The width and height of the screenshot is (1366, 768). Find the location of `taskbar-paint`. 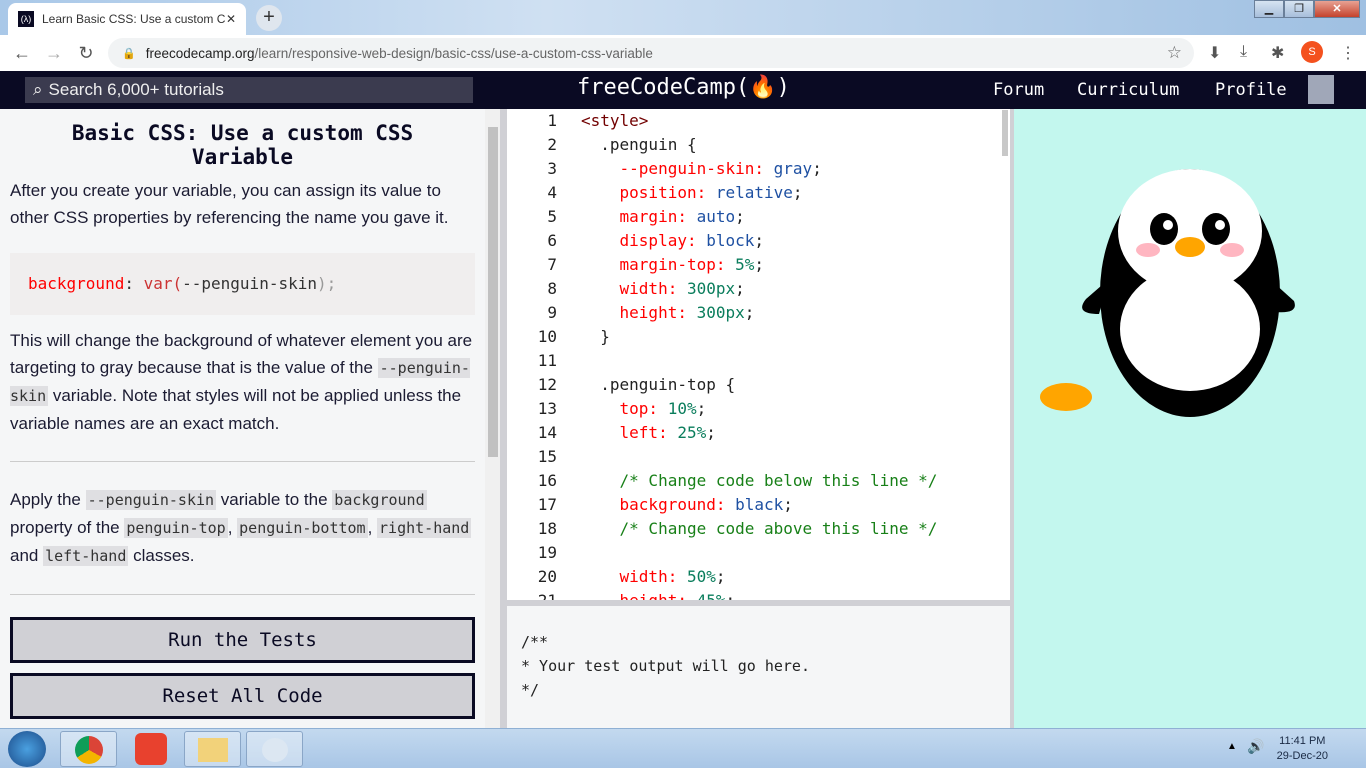

taskbar-paint is located at coordinates (274, 749).